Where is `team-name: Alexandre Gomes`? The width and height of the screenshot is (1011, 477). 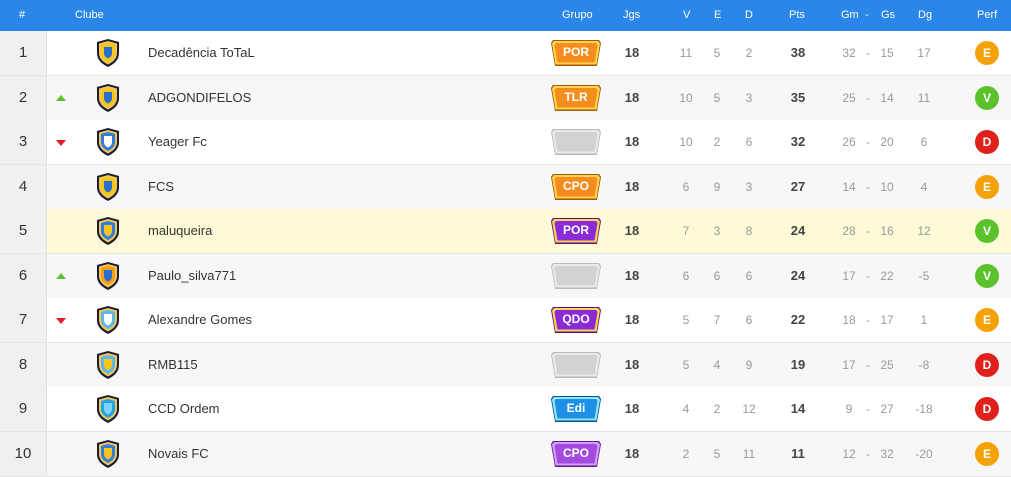
team-name: Alexandre Gomes is located at coordinates (200, 320).